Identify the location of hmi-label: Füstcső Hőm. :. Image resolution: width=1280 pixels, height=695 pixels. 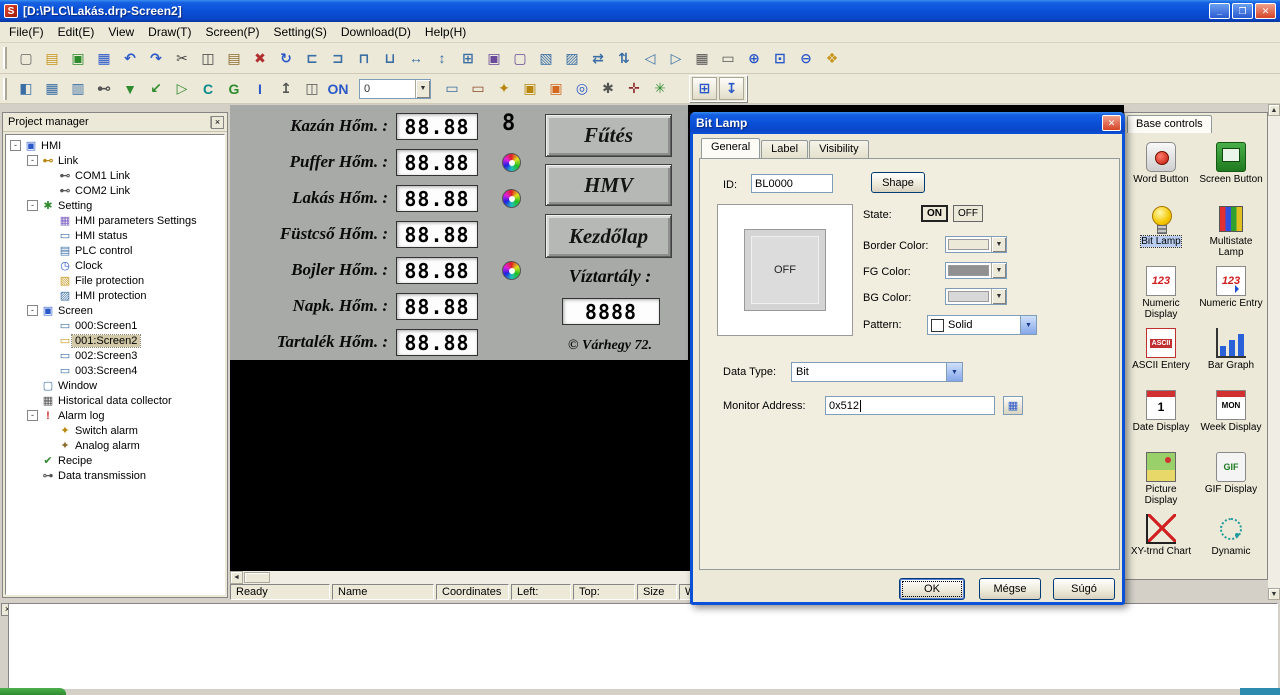
(309, 234).